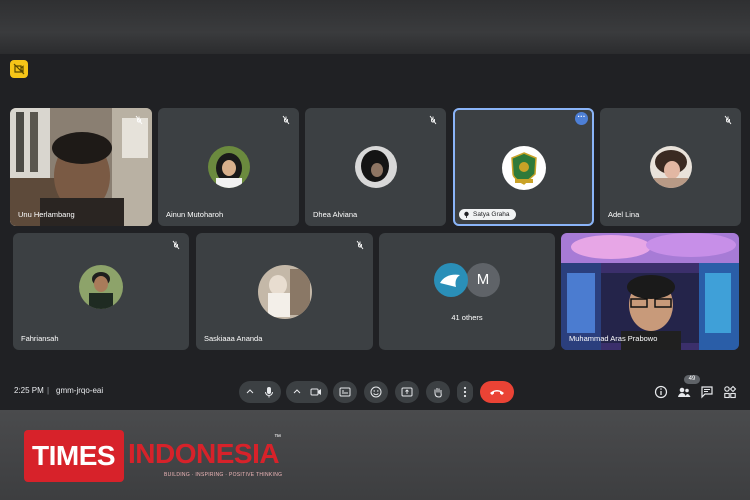 The height and width of the screenshot is (500, 750). Describe the element at coordinates (730, 392) in the screenshot. I see `activities-icon` at that location.